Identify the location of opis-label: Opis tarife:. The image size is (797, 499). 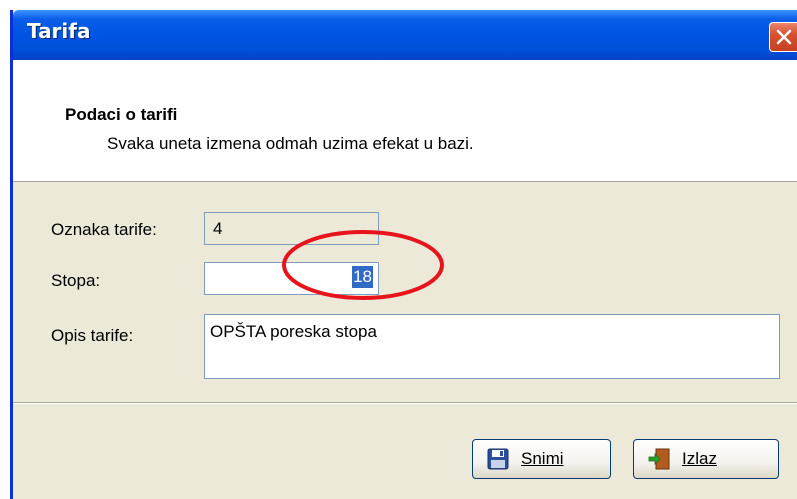
(92, 335).